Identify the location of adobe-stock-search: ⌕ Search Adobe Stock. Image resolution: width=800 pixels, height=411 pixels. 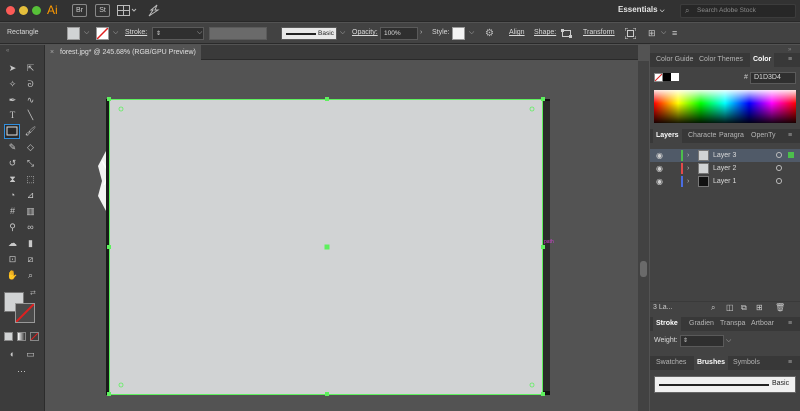
(738, 11).